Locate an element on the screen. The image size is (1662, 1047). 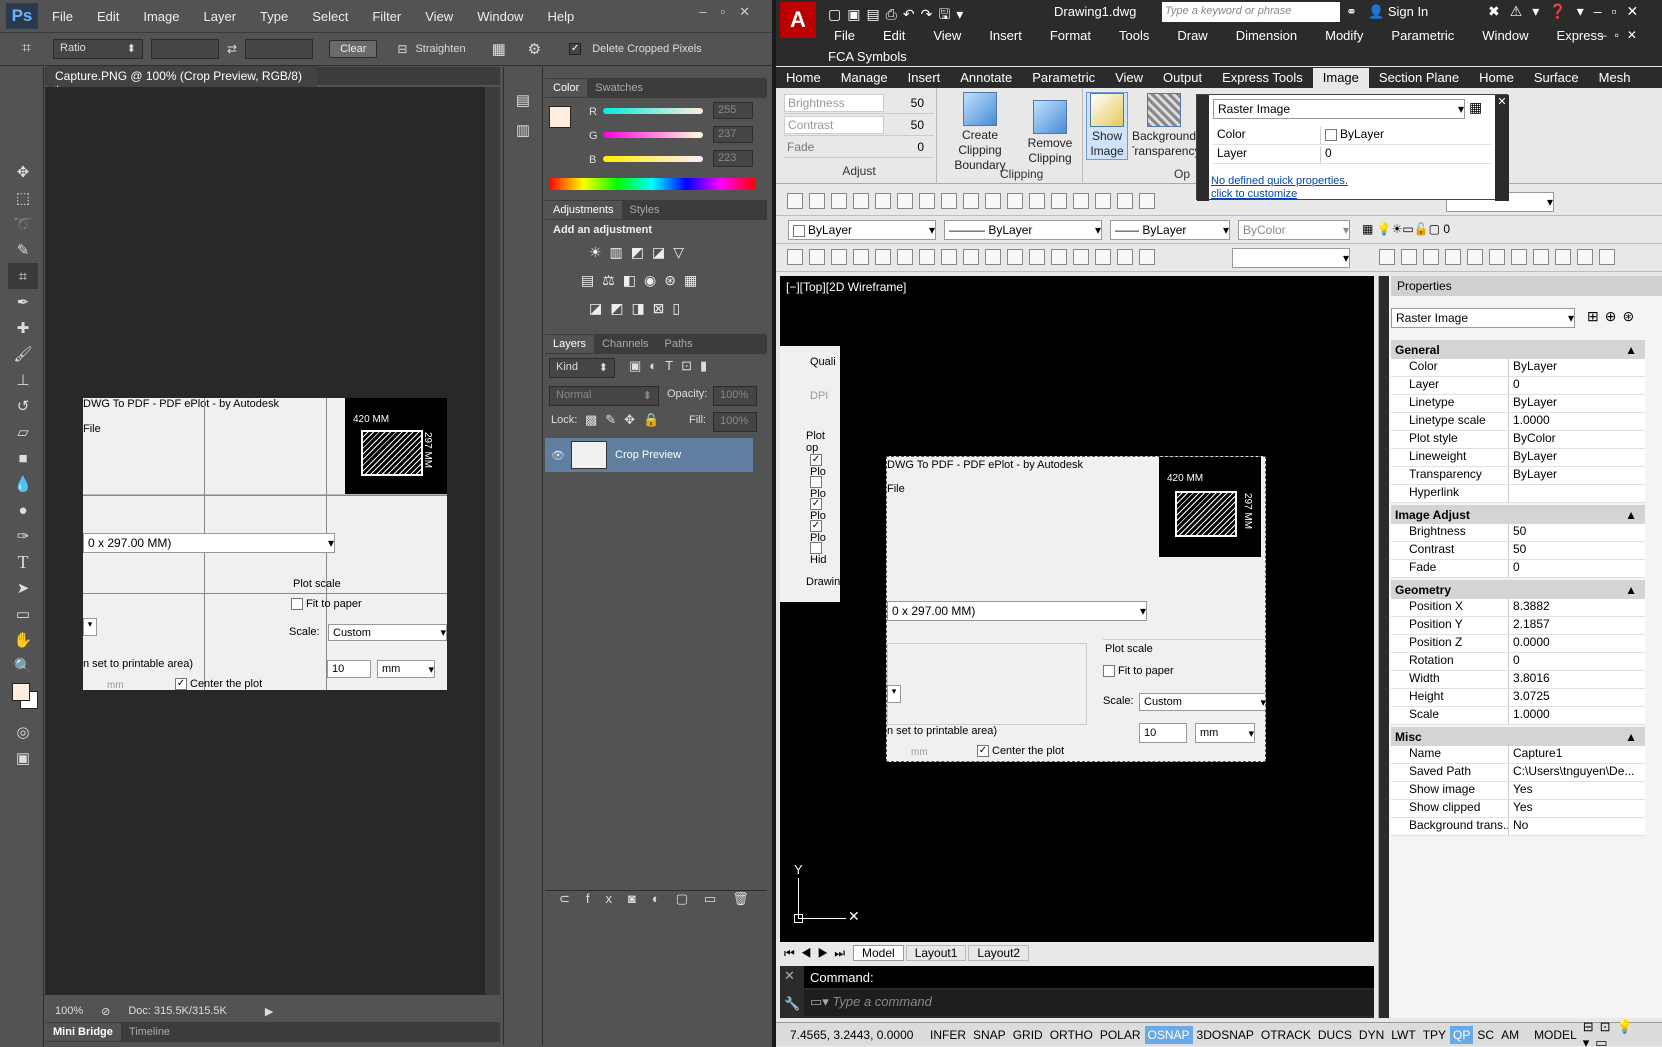
straighten-icon: ⊟ is located at coordinates (402, 49).